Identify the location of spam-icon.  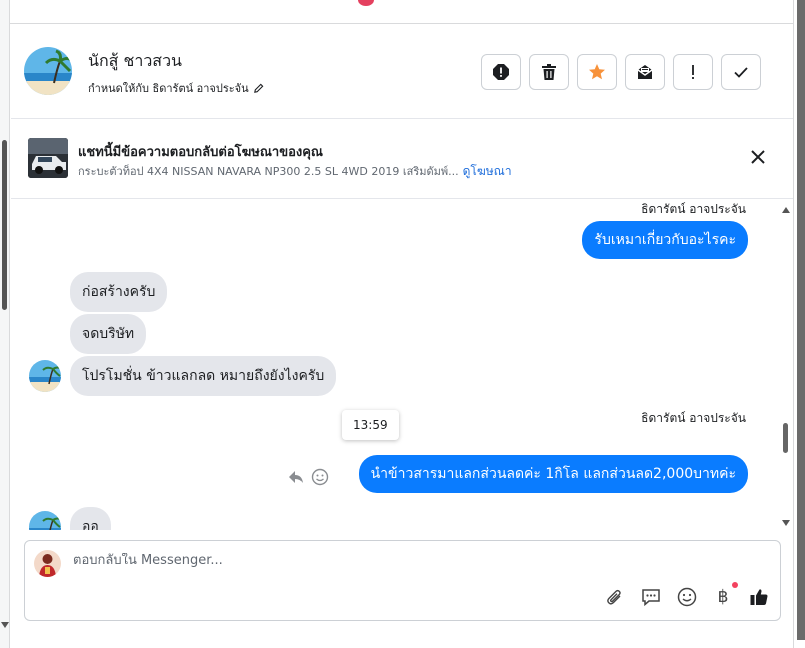
(501, 72).